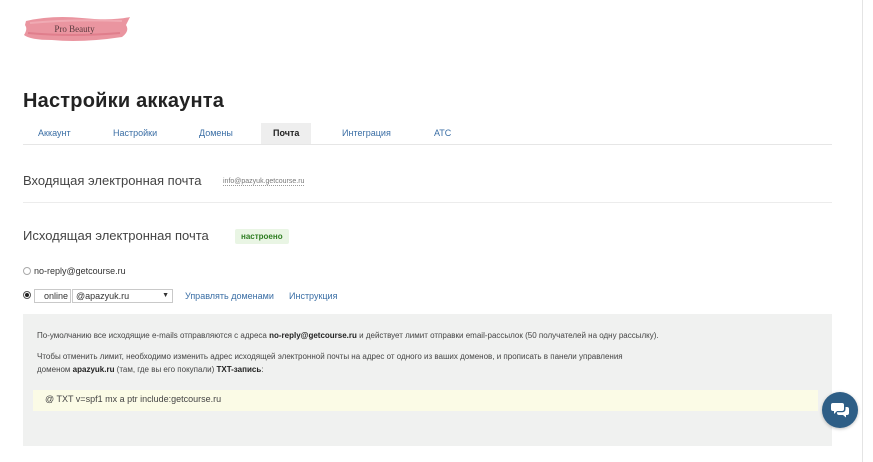 This screenshot has height=462, width=873. I want to click on sender-domain-select: @apazyuk.ru ▼, so click(122, 296).